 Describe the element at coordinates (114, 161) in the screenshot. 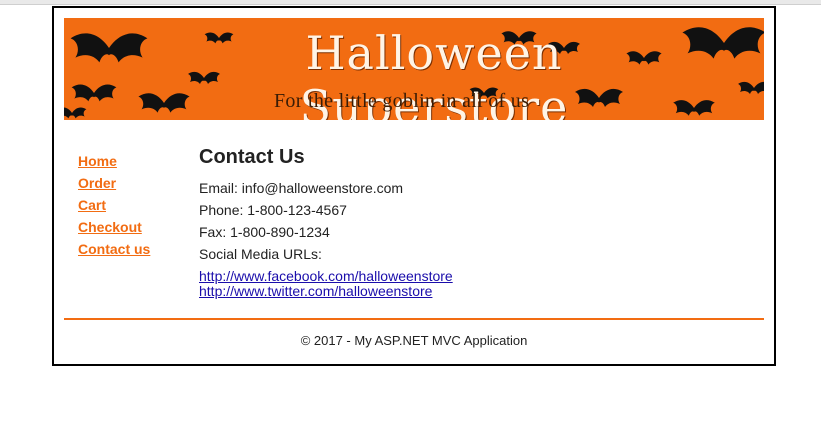

I see `nav-link-home: Home` at that location.